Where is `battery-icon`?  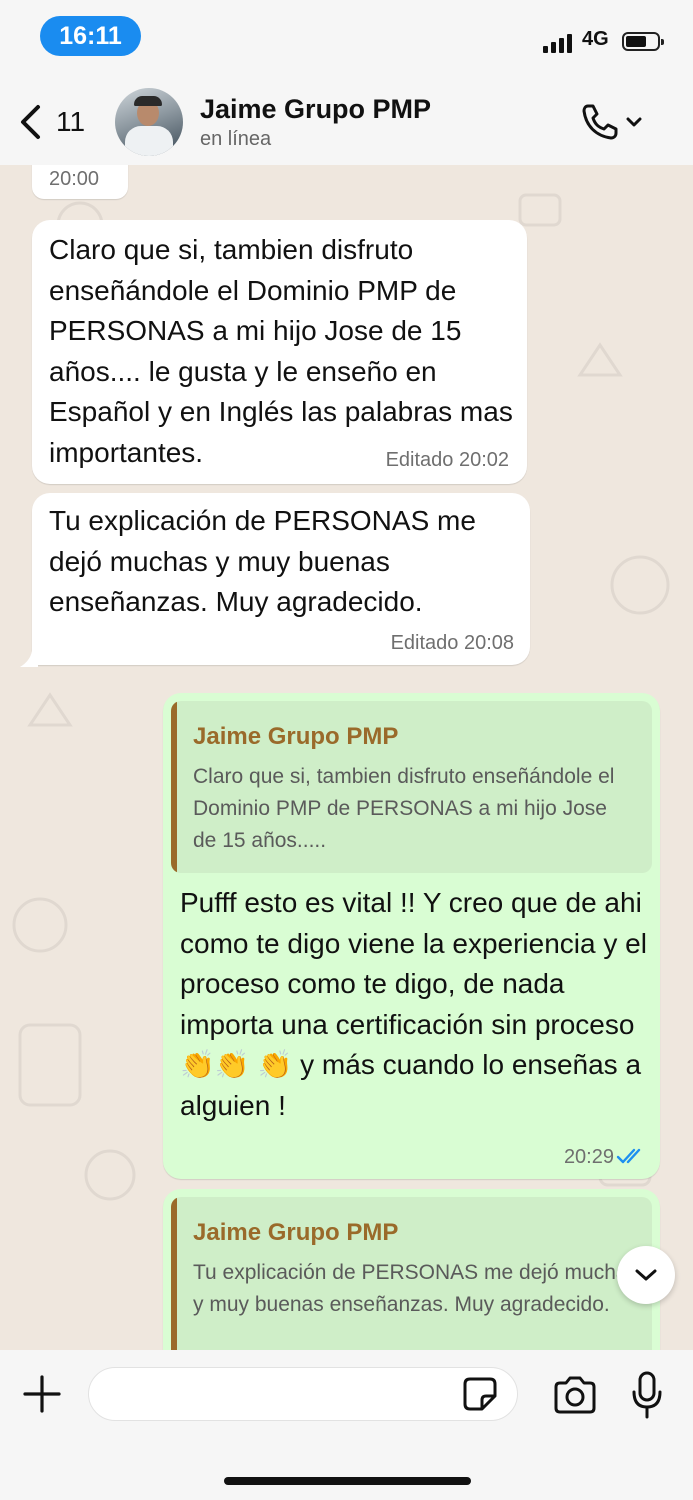
battery-icon is located at coordinates (643, 41).